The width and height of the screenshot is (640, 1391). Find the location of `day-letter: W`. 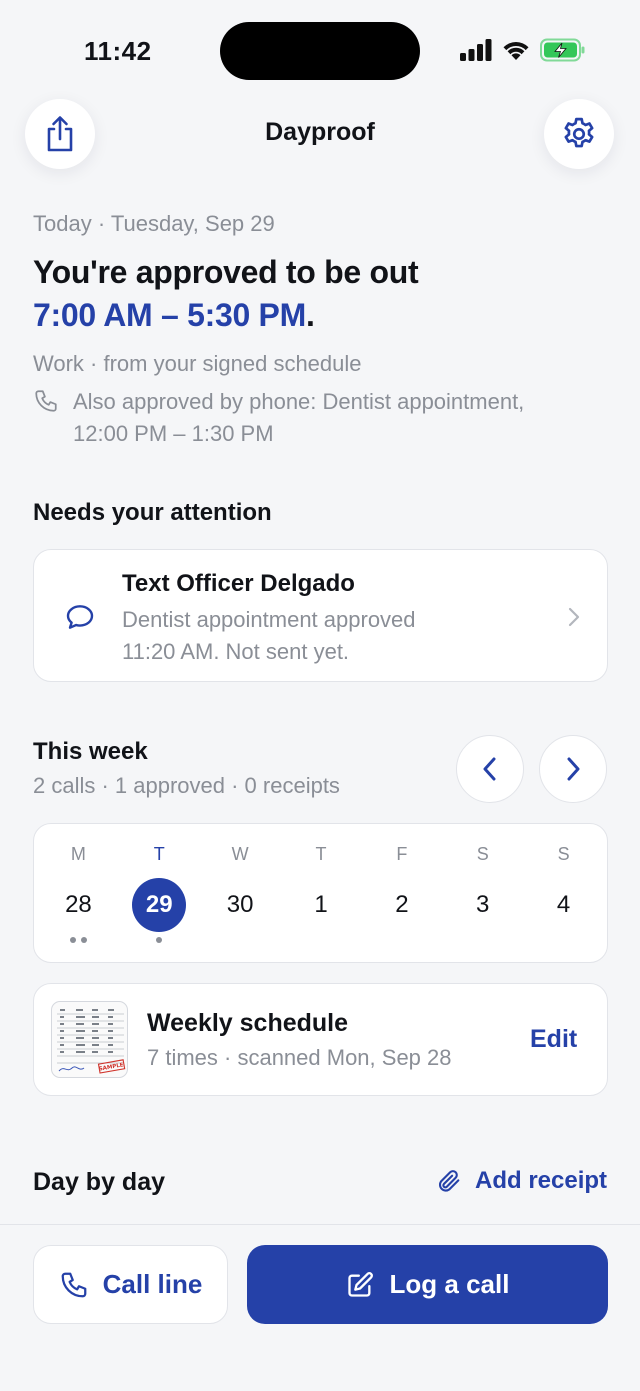

day-letter: W is located at coordinates (240, 854).